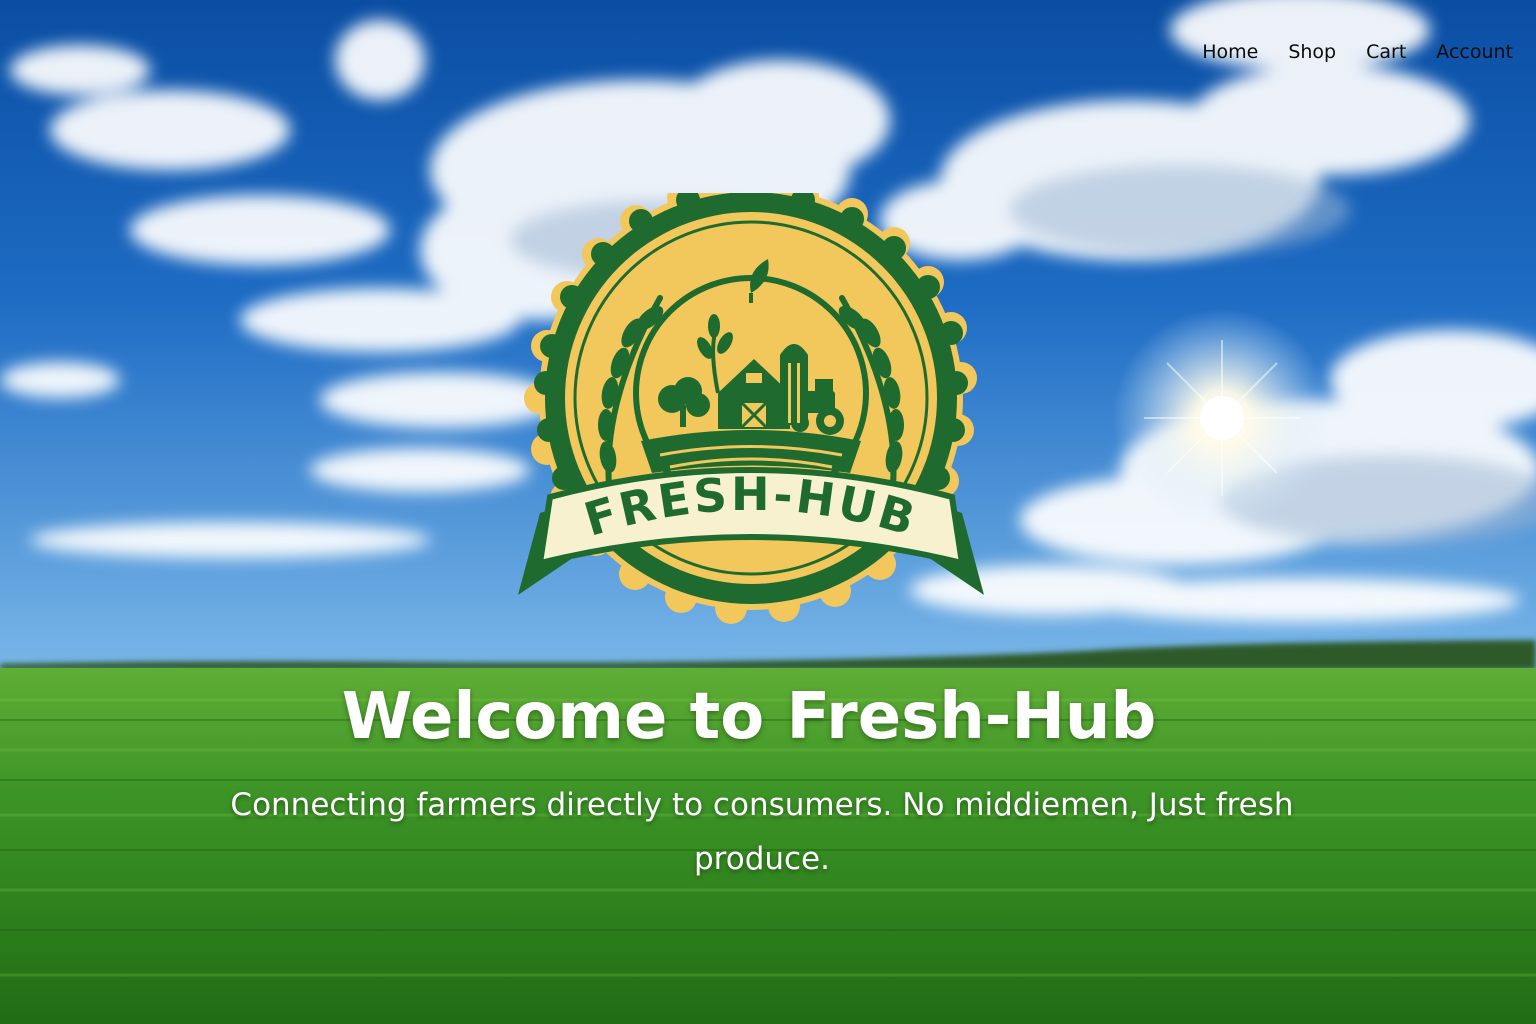  I want to click on nav-link-shop: Shop, so click(1312, 52).